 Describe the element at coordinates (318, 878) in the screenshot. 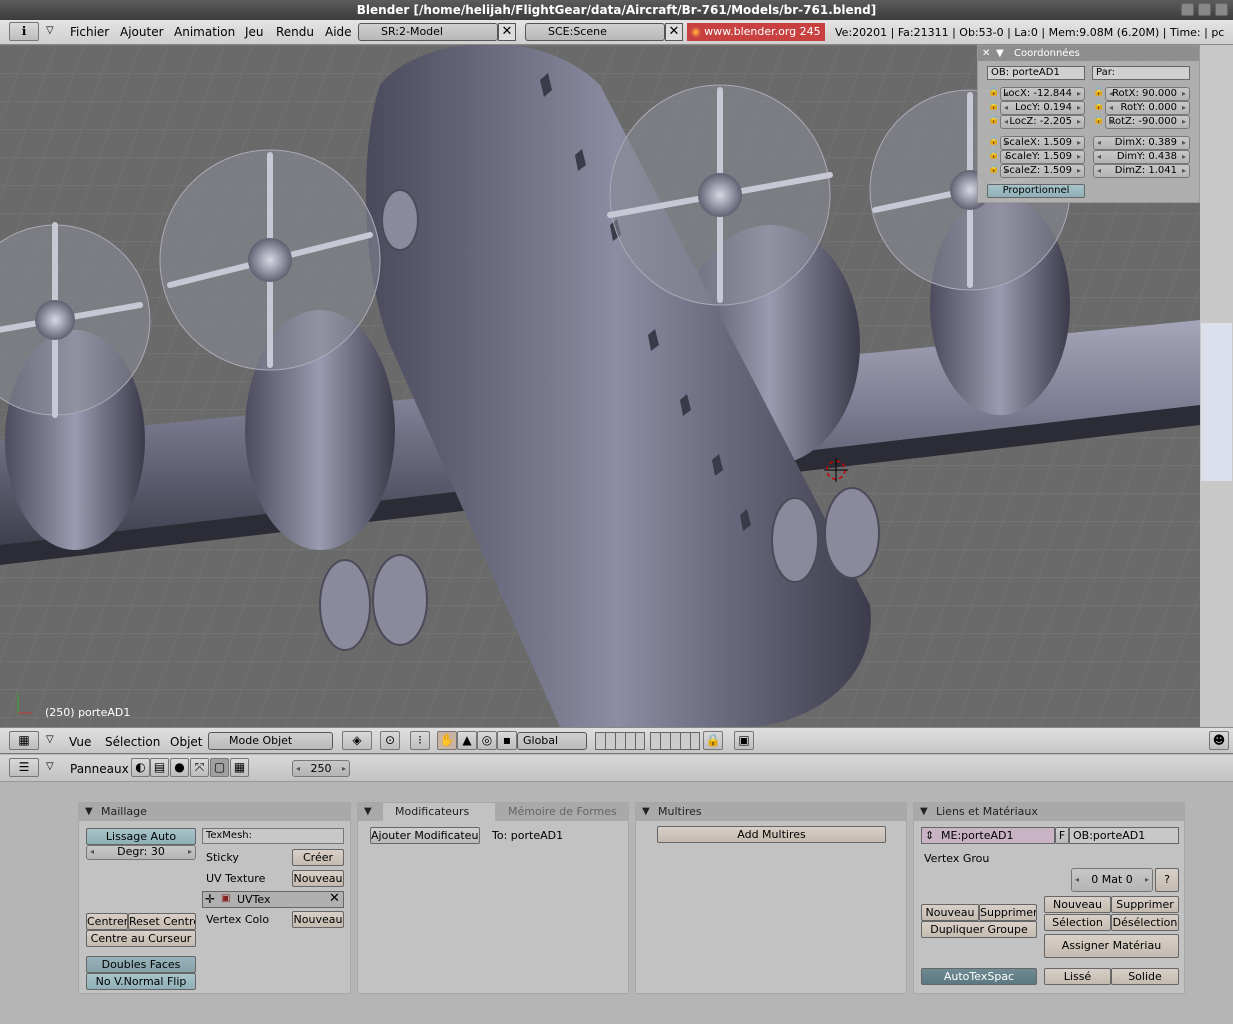

I see `new-uvtexture-button: Nouveau` at that location.